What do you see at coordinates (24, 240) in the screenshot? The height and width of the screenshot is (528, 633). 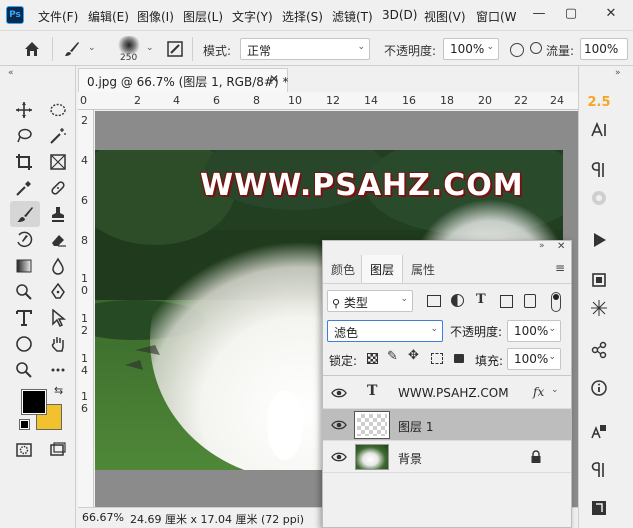 I see `history-brush-icon` at bounding box center [24, 240].